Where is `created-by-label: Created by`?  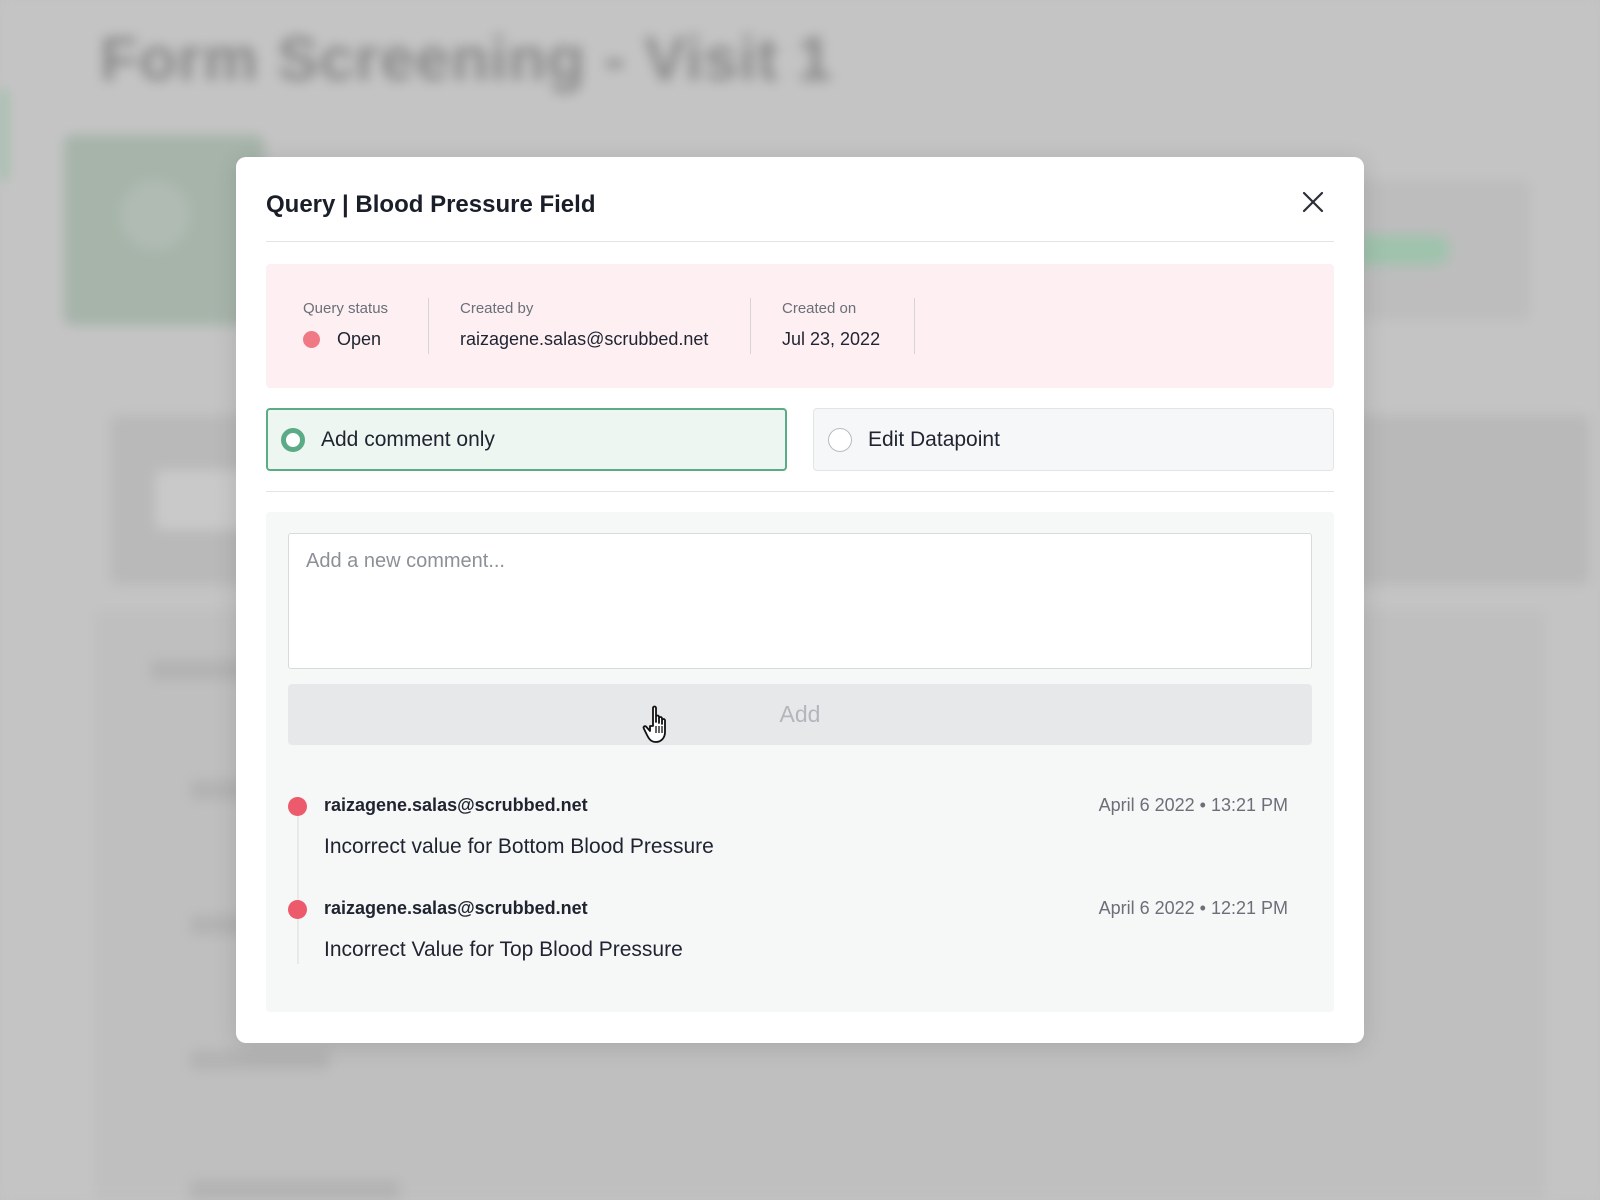 created-by-label: Created by is located at coordinates (497, 308).